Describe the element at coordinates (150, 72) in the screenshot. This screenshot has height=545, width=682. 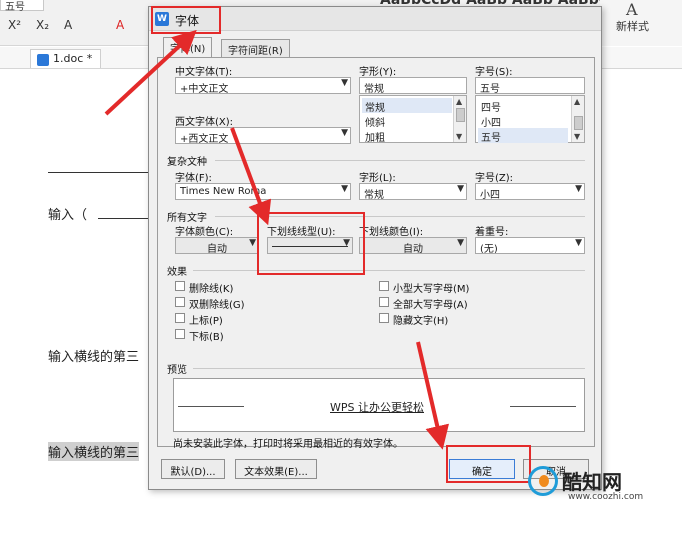
I see `arrow-to-title` at that location.